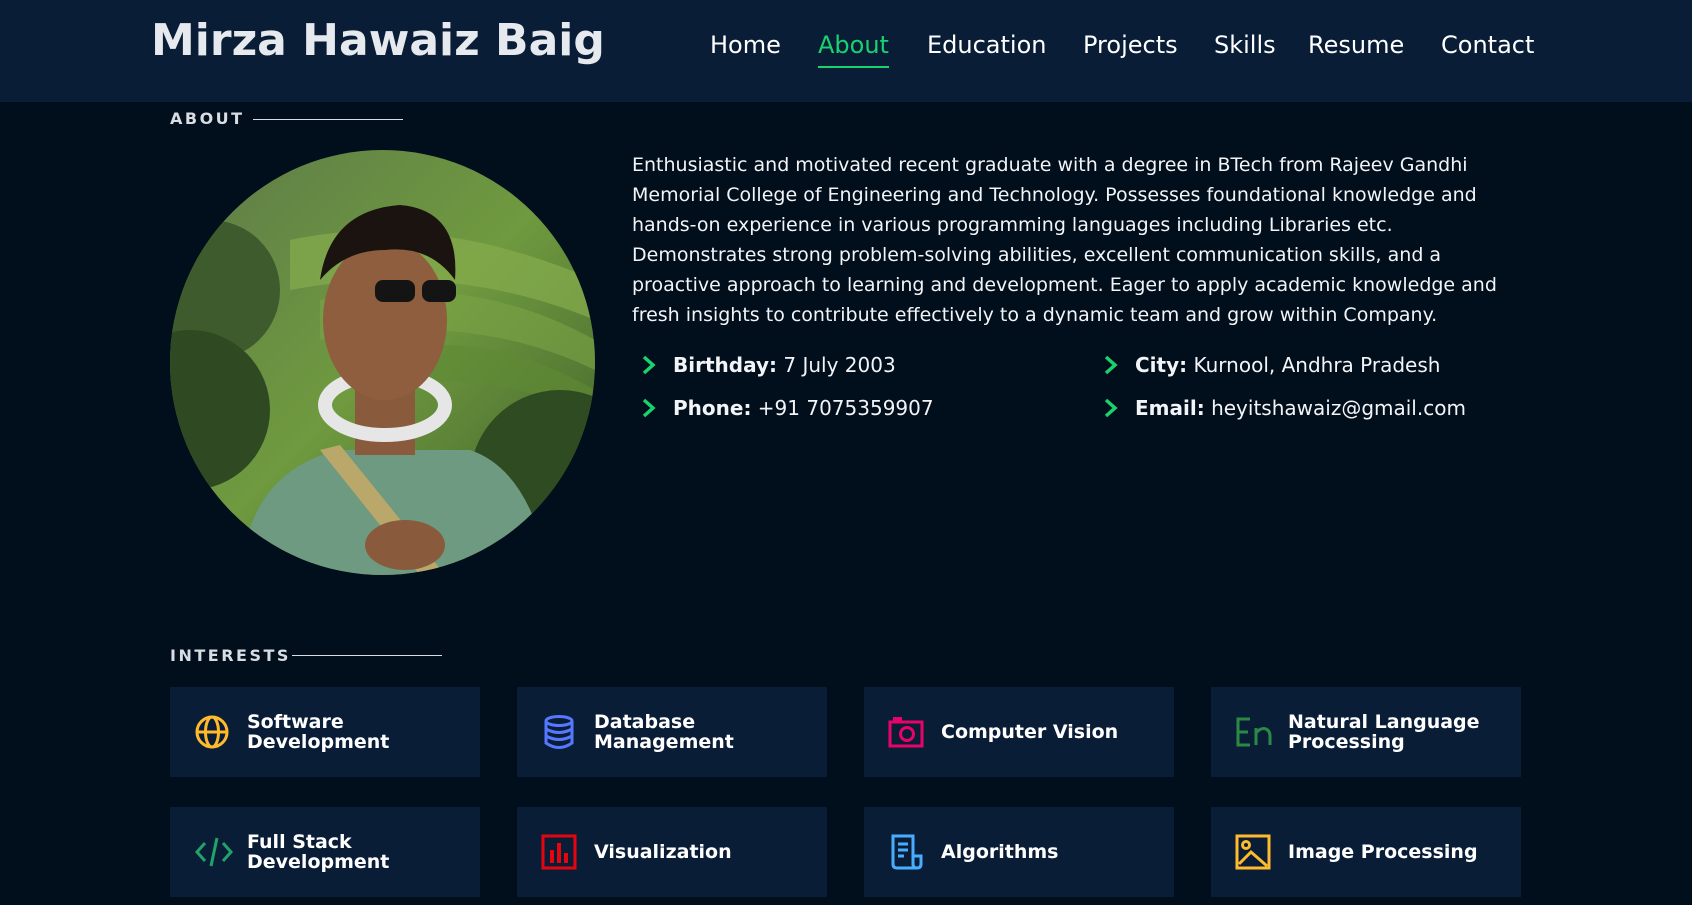  I want to click on interest-label: Algorithms, so click(1000, 852).